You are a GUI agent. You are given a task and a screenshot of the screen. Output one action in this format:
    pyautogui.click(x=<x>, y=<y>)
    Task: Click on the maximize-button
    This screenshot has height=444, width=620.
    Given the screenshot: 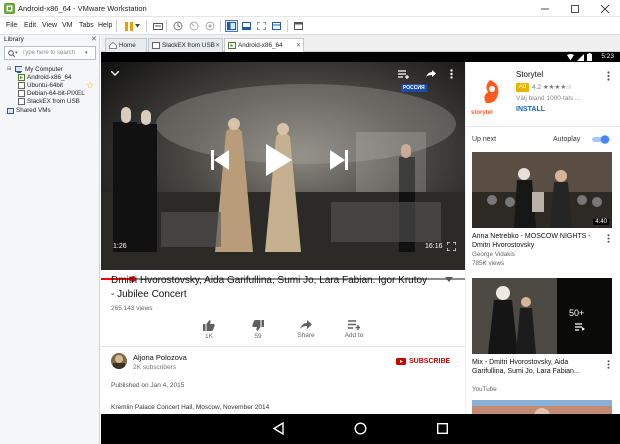 What is the action you would take?
    pyautogui.click(x=575, y=8)
    